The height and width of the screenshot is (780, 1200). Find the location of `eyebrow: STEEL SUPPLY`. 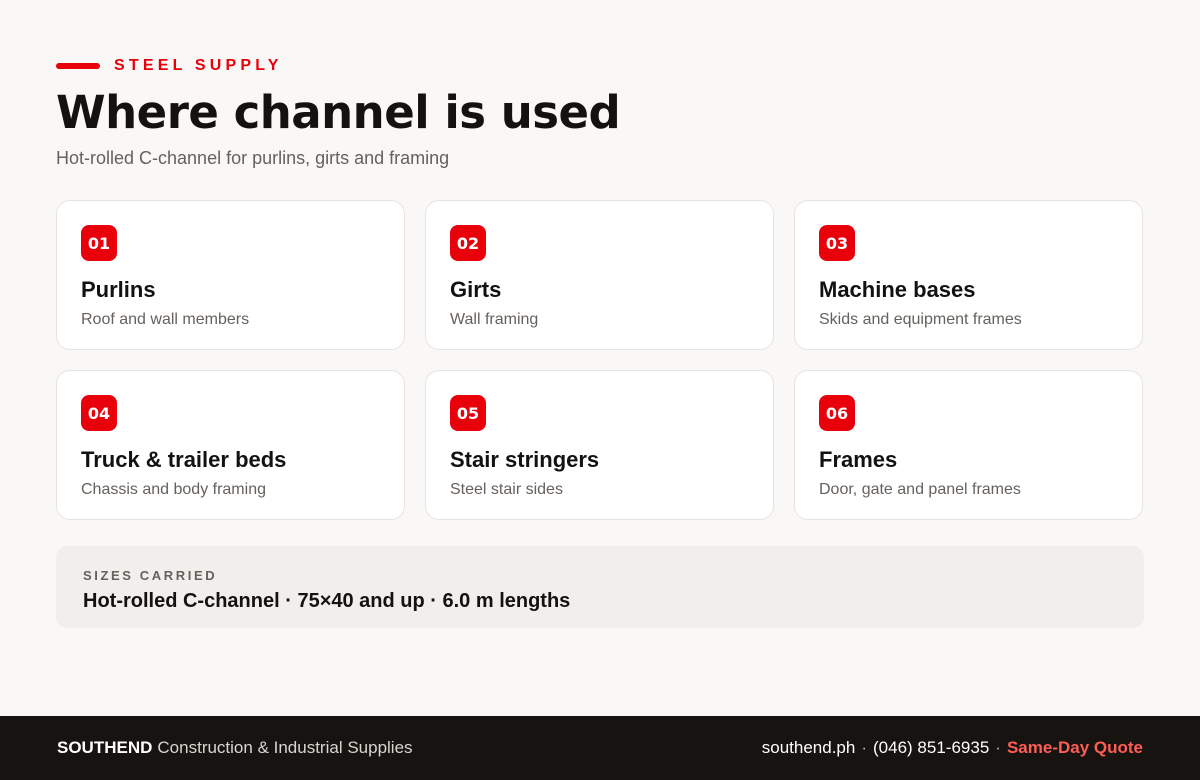

eyebrow: STEEL SUPPLY is located at coordinates (169, 66).